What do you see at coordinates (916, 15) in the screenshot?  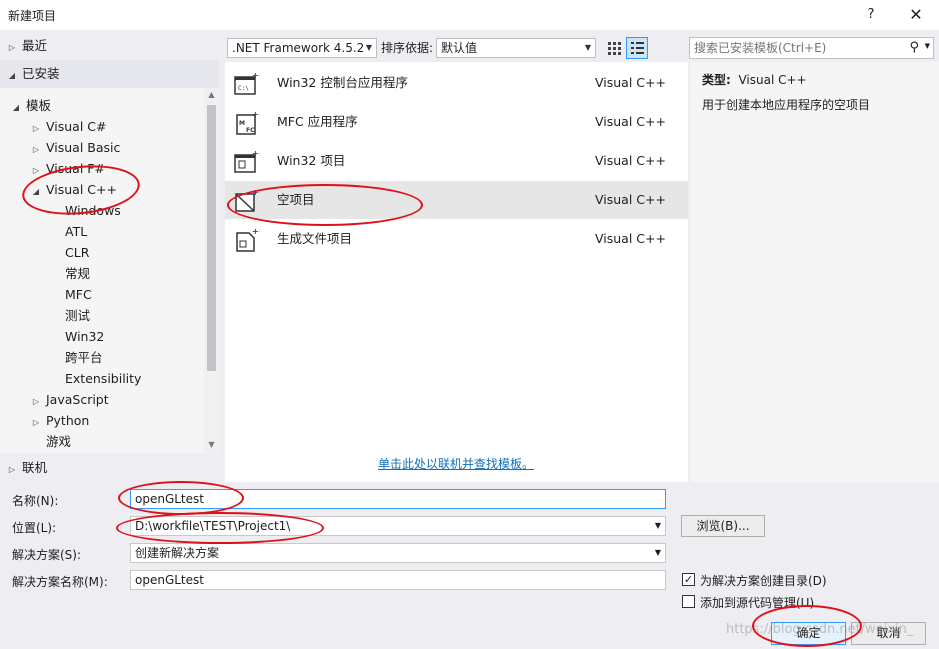 I see `close-button: ✕` at bounding box center [916, 15].